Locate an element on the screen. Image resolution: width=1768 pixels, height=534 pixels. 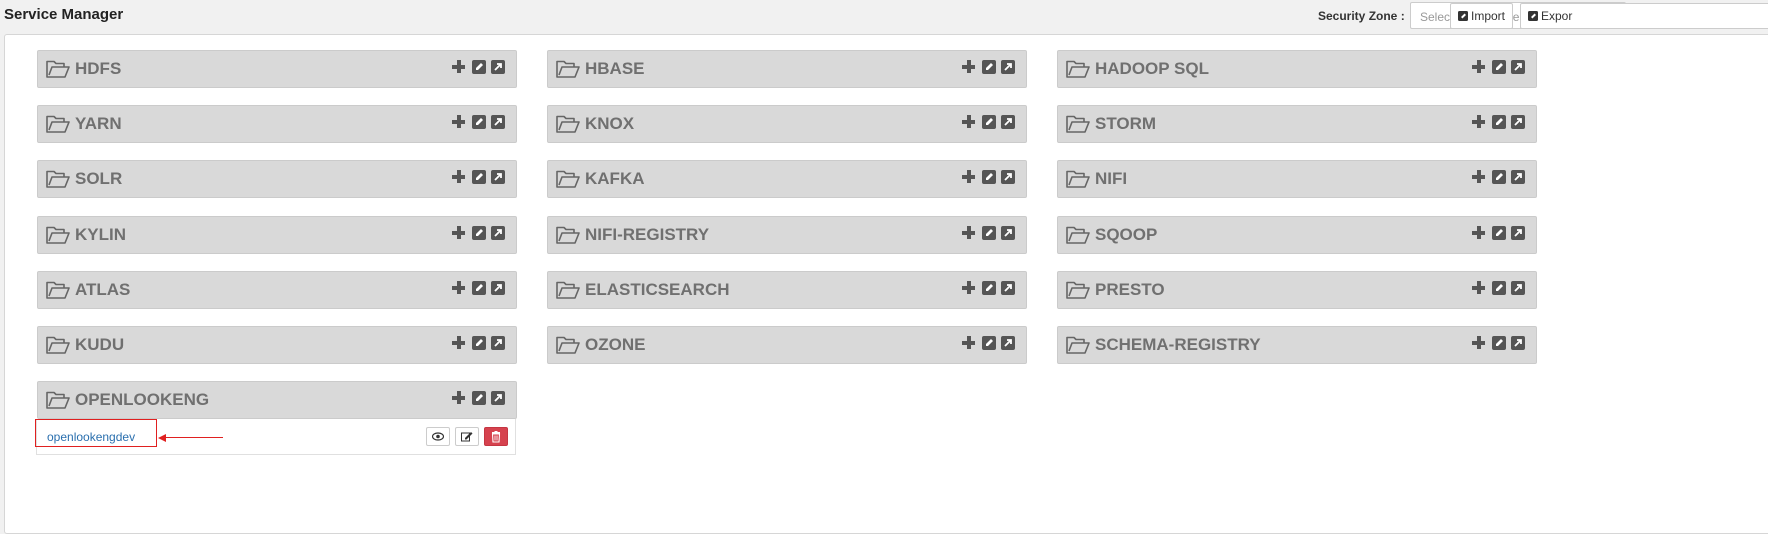
delete-repo-button is located at coordinates (496, 436).